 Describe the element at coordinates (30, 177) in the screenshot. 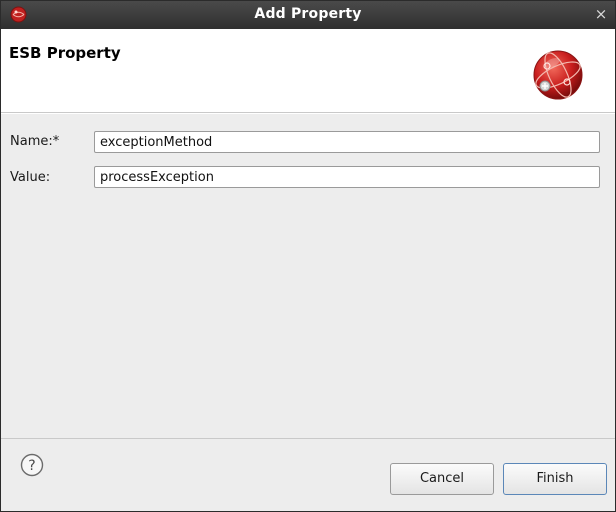

I see `value-label: Value:` at that location.